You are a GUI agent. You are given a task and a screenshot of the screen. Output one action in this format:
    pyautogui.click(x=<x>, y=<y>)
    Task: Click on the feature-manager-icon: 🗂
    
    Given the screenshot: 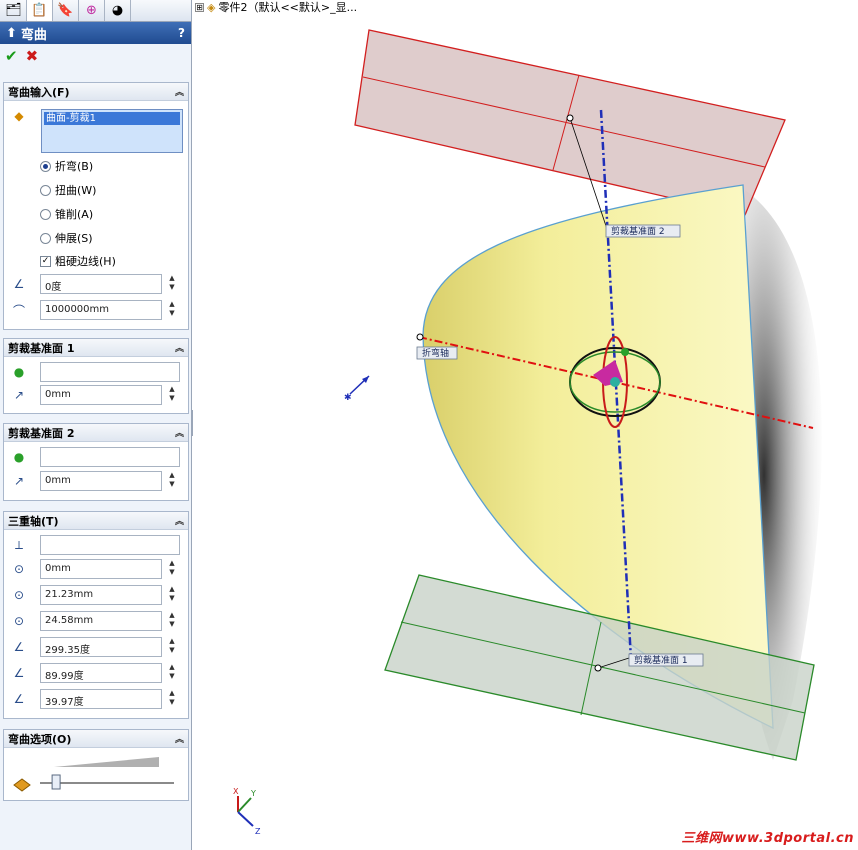 What is the action you would take?
    pyautogui.click(x=13, y=10)
    